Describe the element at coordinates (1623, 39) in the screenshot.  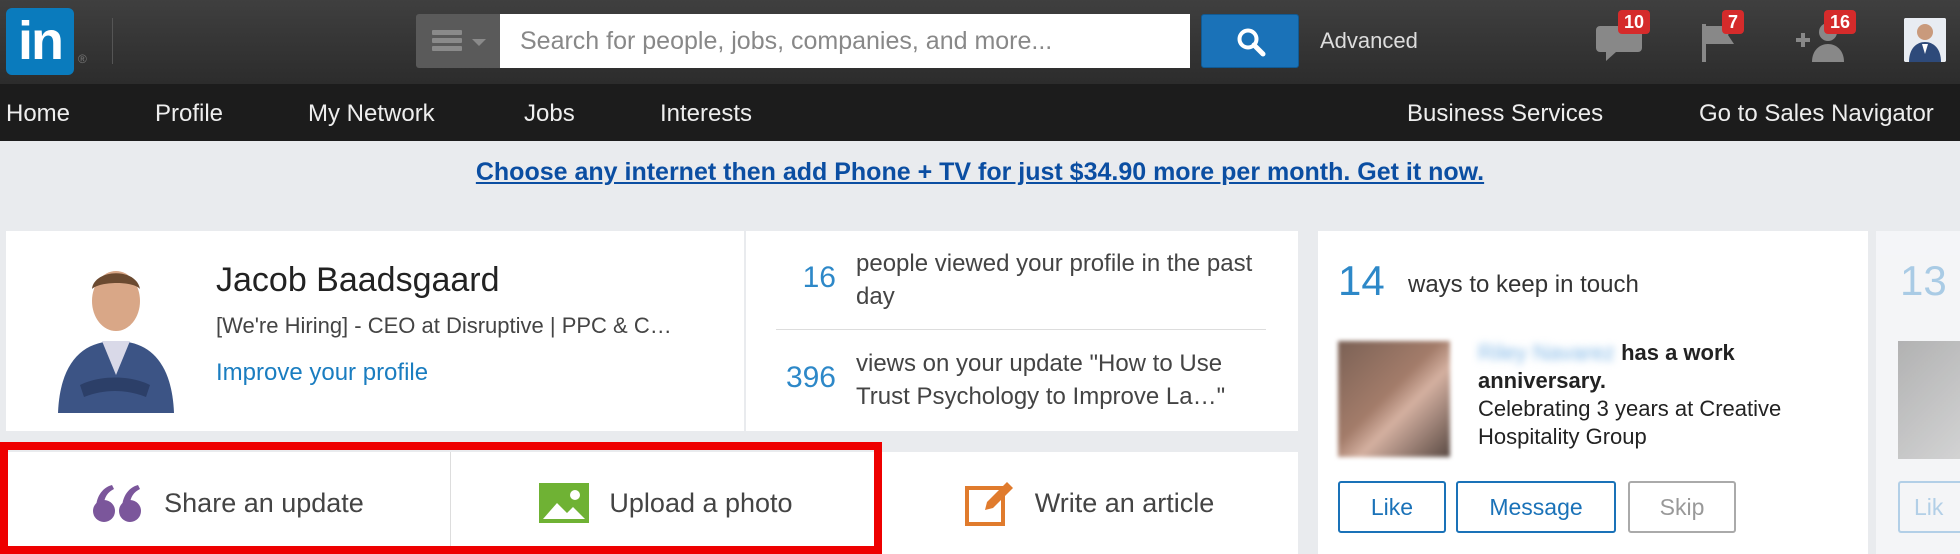
I see `messages-button: 10` at that location.